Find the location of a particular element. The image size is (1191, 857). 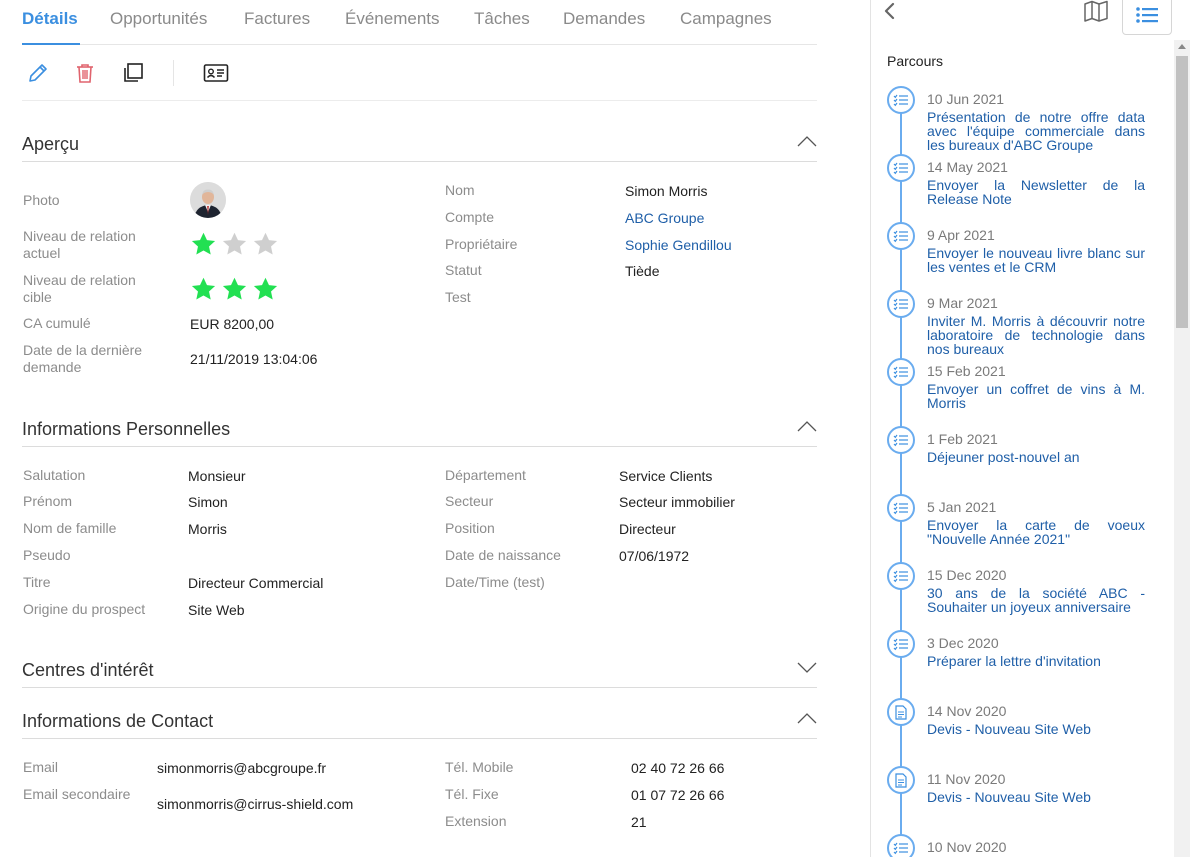

timeline-date: 1 Feb 2021 is located at coordinates (962, 439).